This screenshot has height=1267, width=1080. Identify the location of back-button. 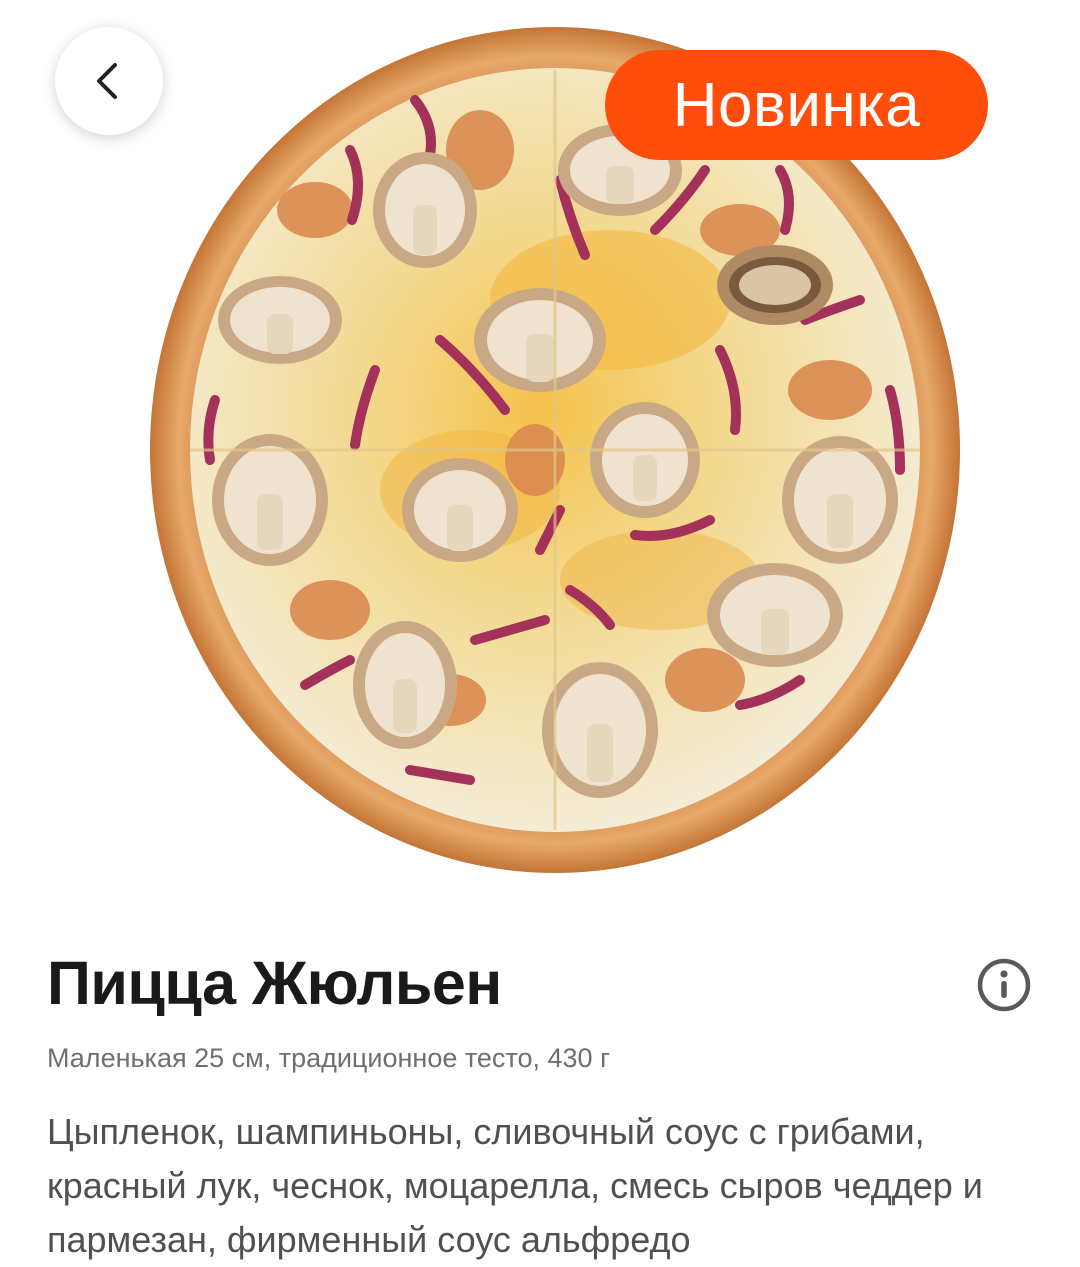
(109, 81).